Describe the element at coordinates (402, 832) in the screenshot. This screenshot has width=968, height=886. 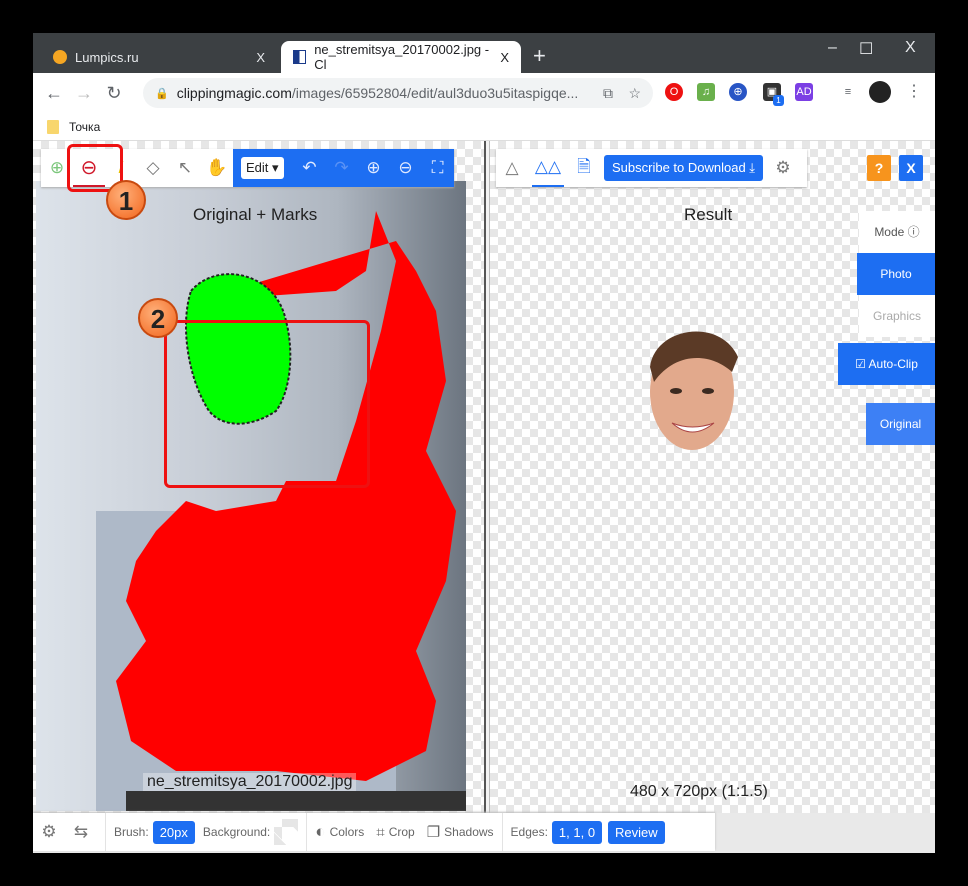
I see `crop-button: Crop` at that location.